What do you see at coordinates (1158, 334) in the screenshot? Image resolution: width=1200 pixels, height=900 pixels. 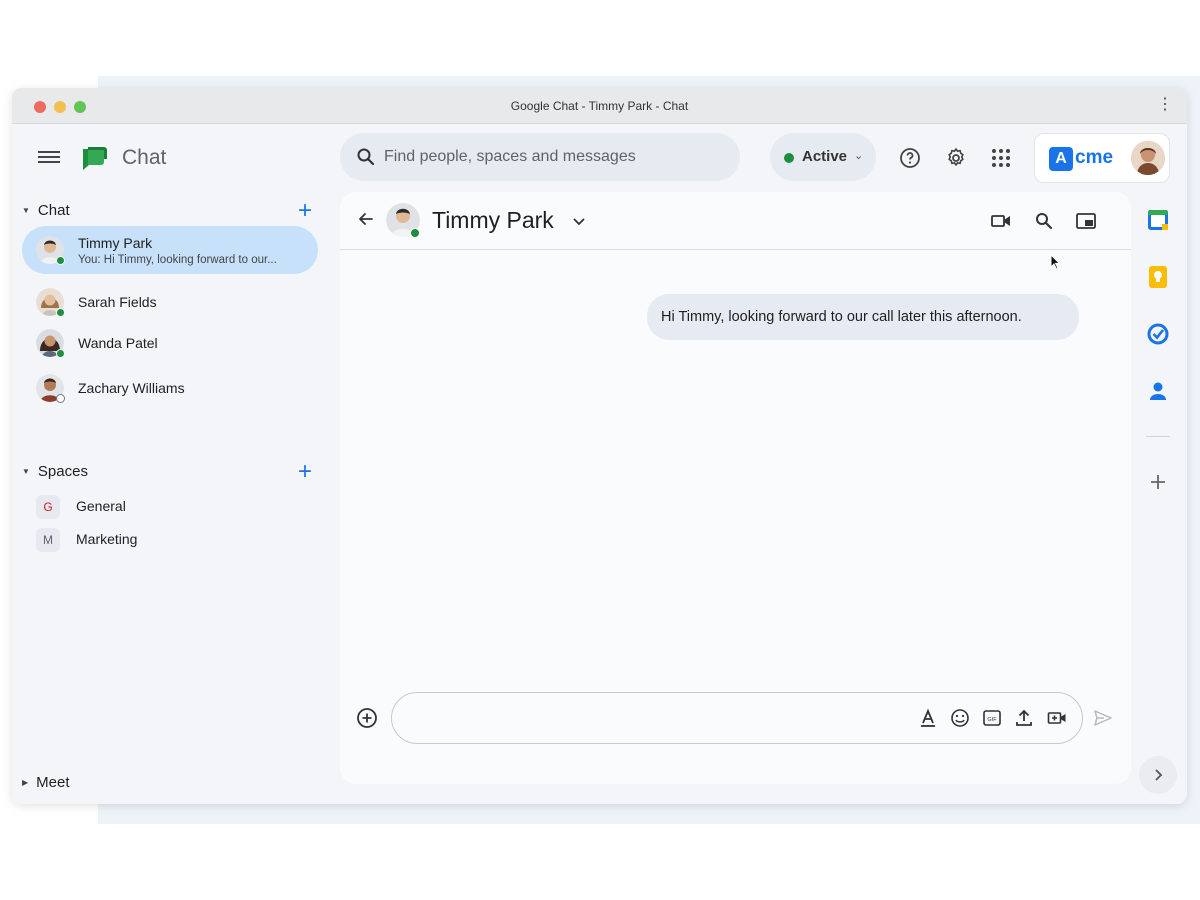 I see `tasks-icon` at bounding box center [1158, 334].